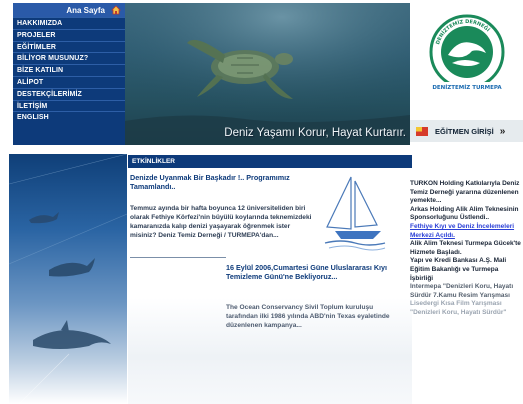  I want to click on logo-text-middle: DENİZTEMİZ TURMEPA, so click(467, 87).